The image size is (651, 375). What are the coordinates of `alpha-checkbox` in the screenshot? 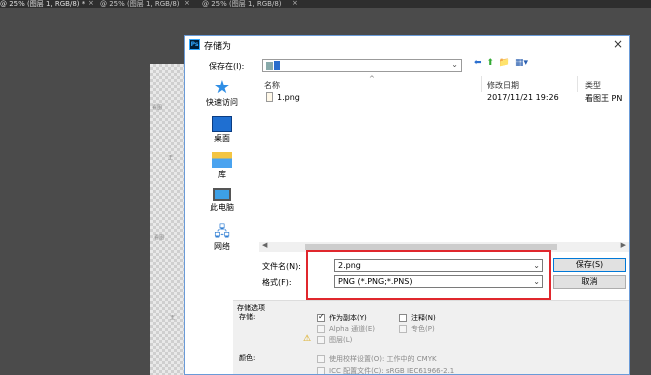 It's located at (321, 329).